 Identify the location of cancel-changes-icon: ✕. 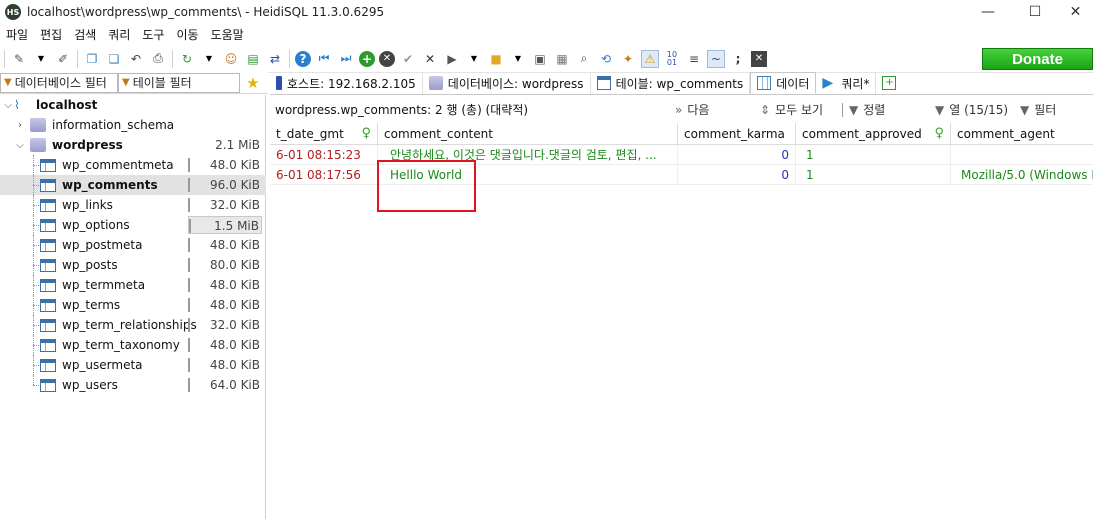
(430, 59).